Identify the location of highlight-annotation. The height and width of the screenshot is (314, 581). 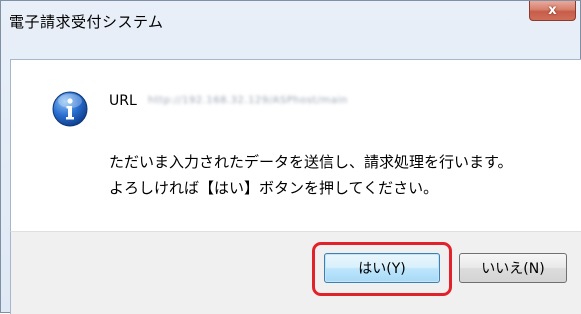
(382, 269).